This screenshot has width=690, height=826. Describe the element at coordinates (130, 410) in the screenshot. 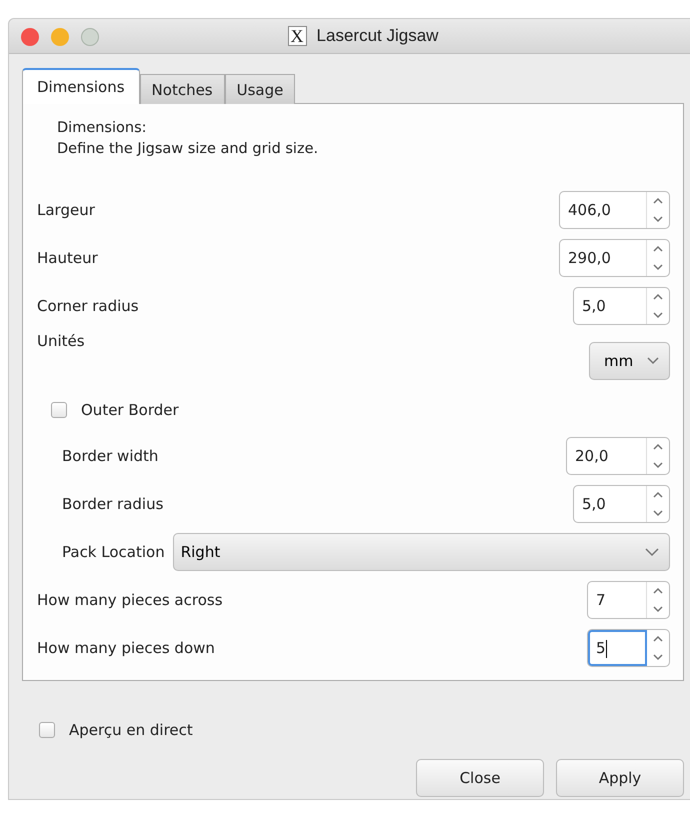

I see `checkbox-label: Outer Border` at that location.